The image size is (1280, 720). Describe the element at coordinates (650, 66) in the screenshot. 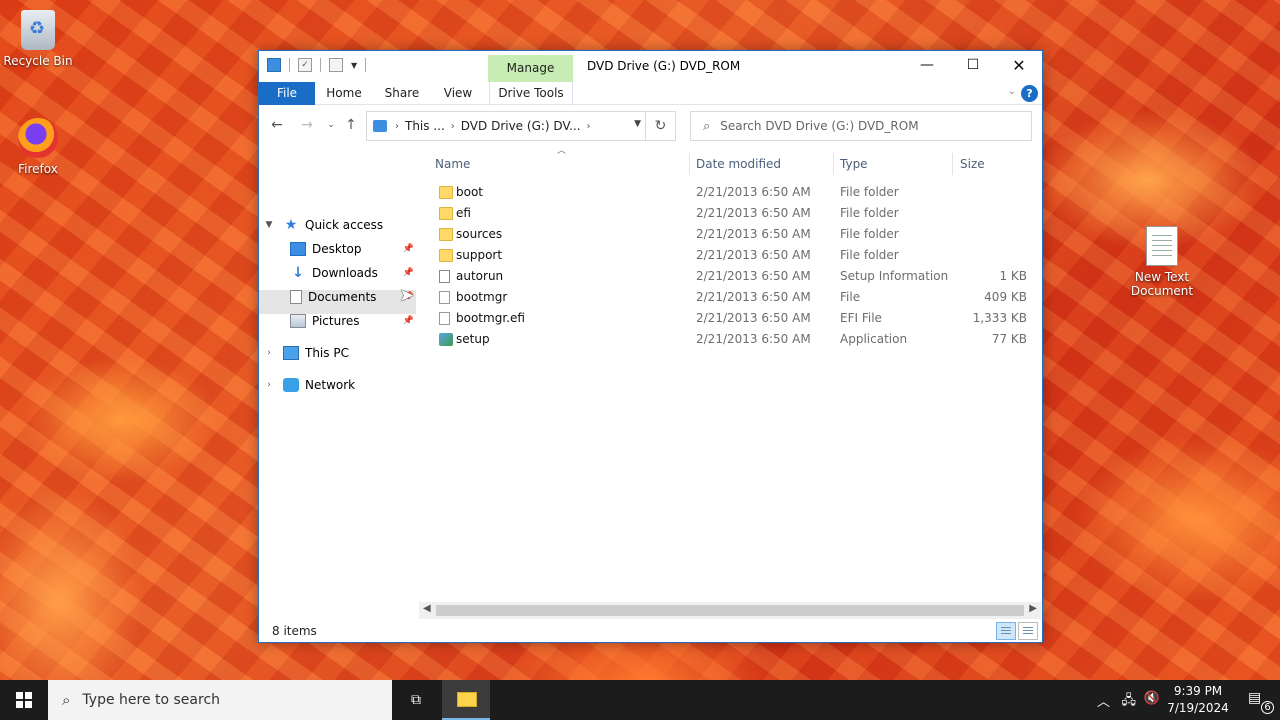

I see `title-bar: ✓ ▼ Manage DVD Drive (G:) DVD_ROM — ☐ ✕` at that location.